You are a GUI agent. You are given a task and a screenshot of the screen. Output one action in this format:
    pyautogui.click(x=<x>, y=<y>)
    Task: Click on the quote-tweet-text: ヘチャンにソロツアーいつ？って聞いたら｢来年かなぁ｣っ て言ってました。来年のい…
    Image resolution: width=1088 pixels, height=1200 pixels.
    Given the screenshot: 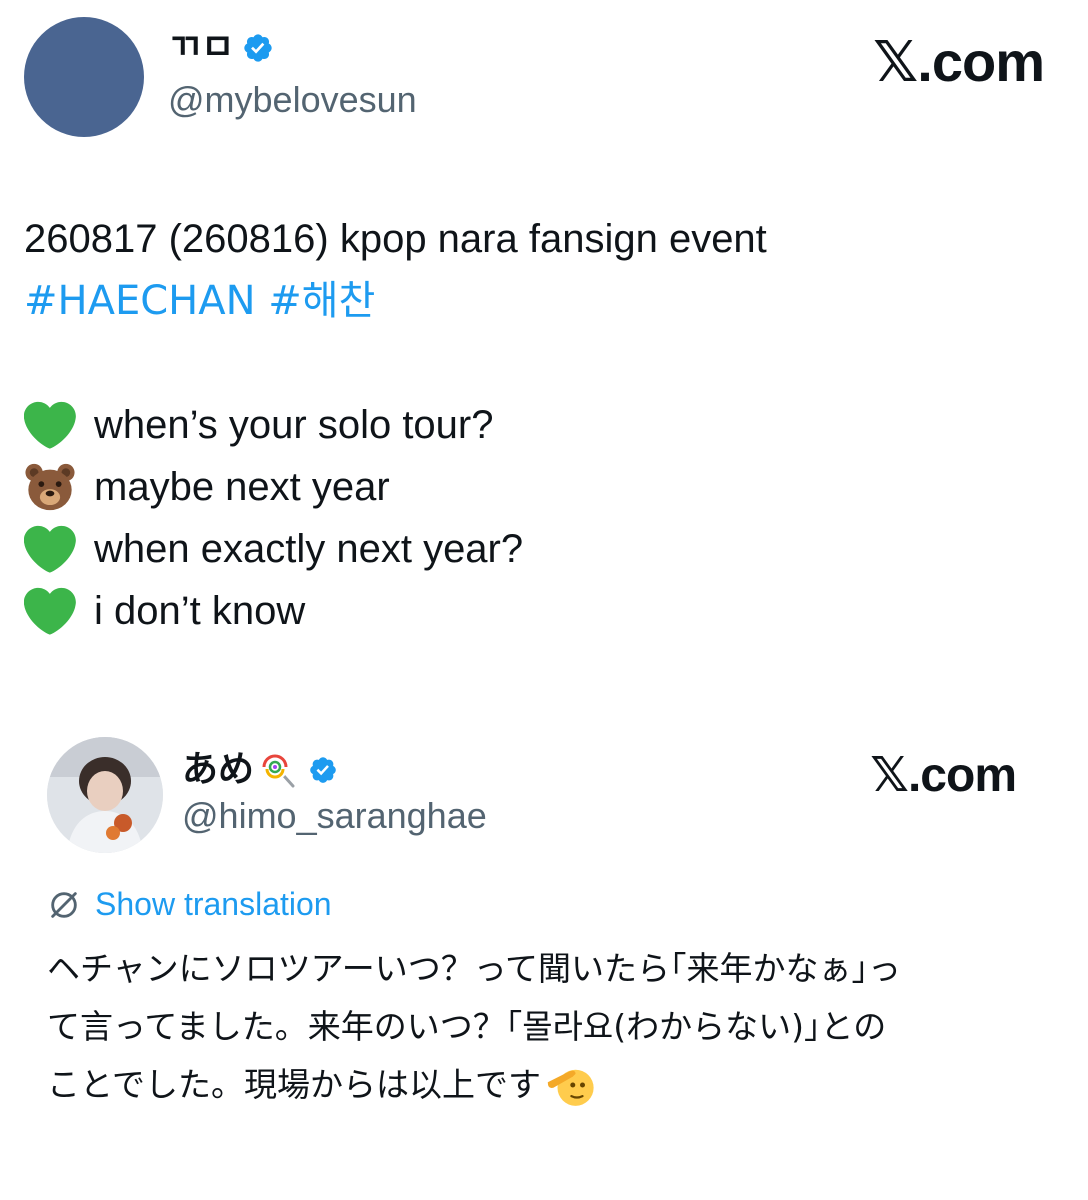 What is the action you would take?
    pyautogui.click(x=547, y=1027)
    